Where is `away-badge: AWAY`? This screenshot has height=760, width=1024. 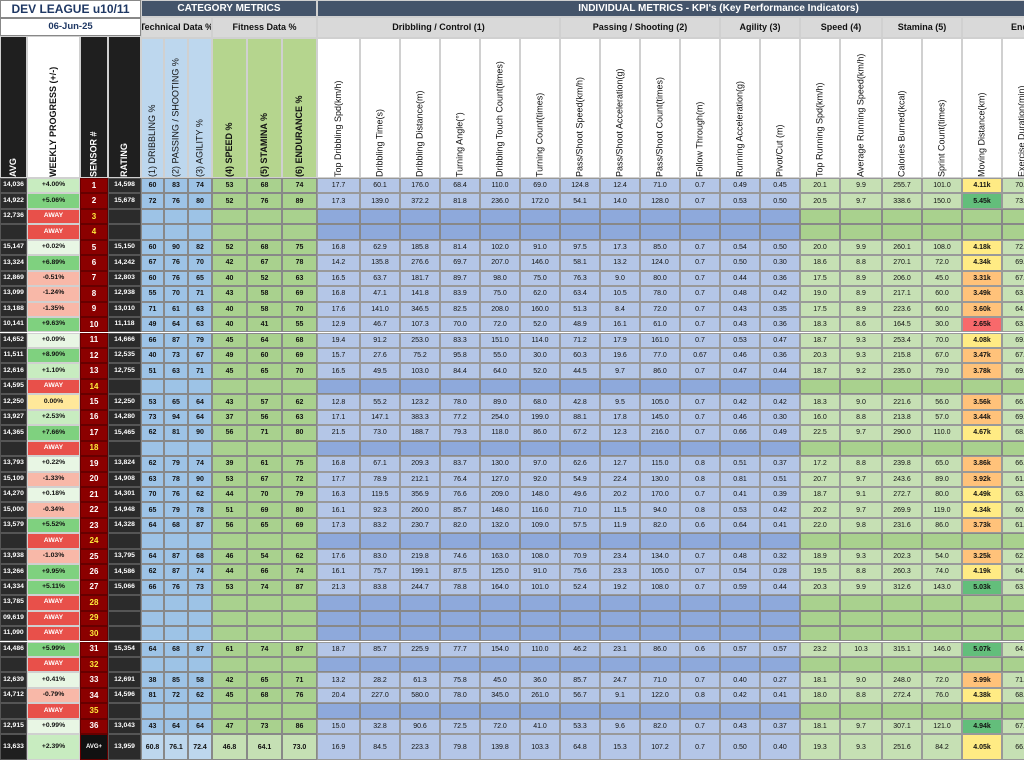 away-badge: AWAY is located at coordinates (53, 232).